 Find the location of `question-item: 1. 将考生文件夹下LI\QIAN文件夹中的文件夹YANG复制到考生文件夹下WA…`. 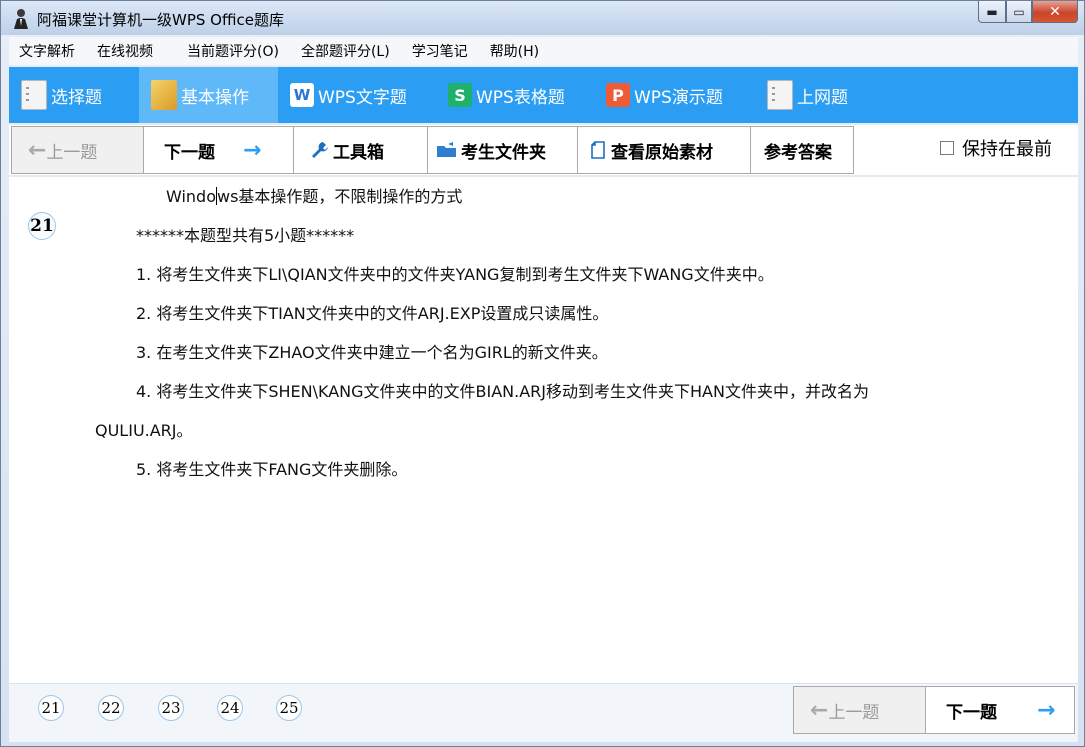

question-item: 1. 将考生文件夹下LI\QIAN文件夹中的文件夹YANG复制到考生文件夹下WA… is located at coordinates (455, 274).